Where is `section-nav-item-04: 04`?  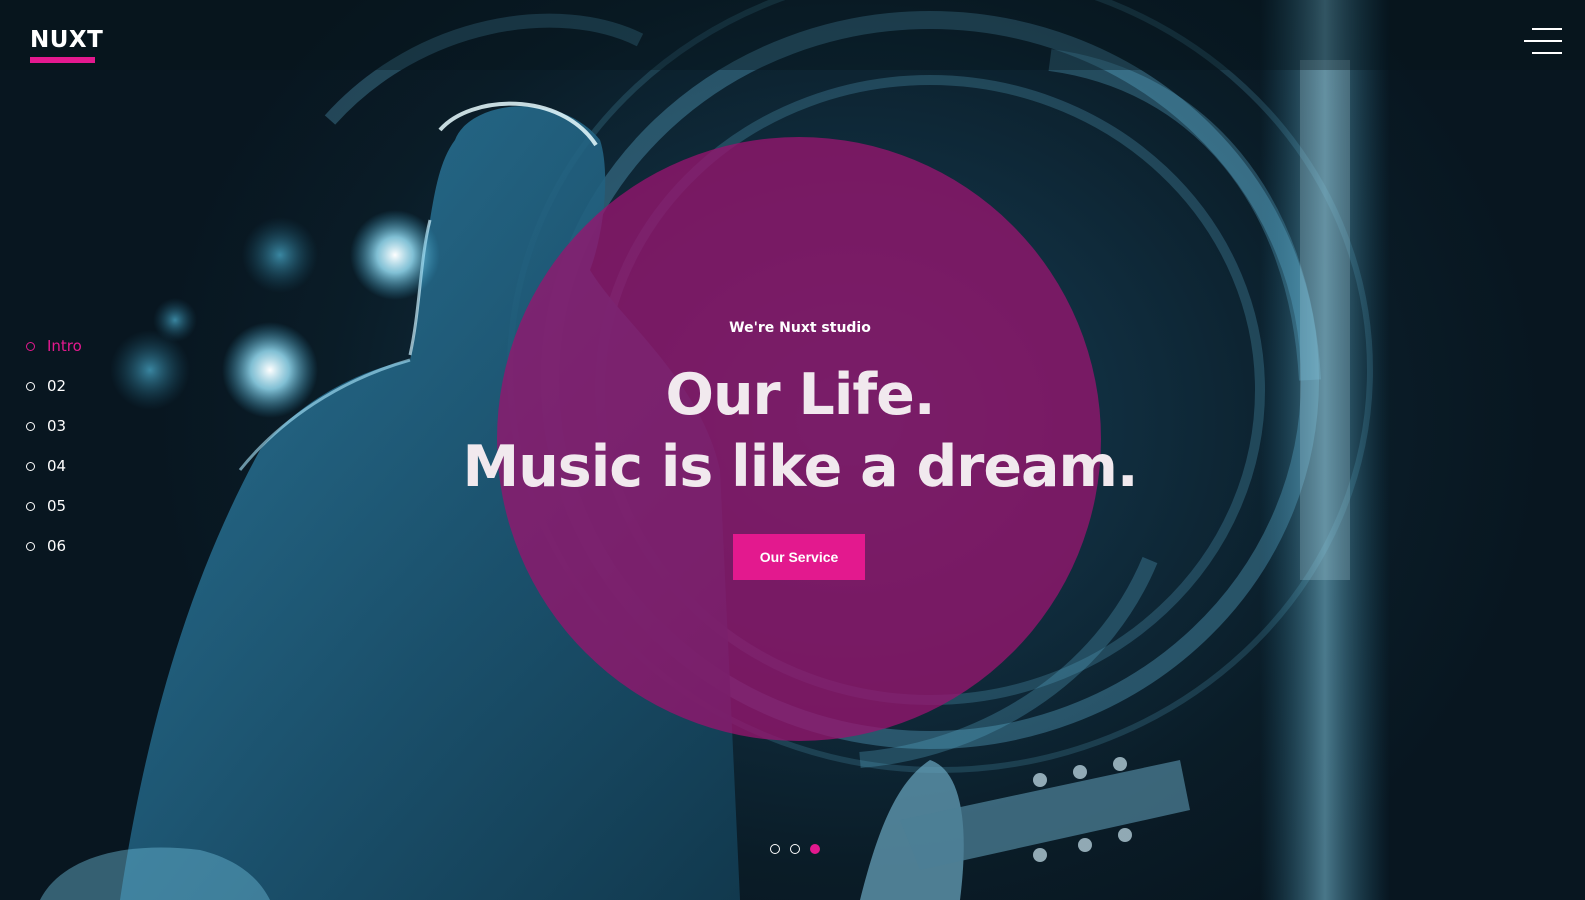
section-nav-item-04: 04 is located at coordinates (54, 466).